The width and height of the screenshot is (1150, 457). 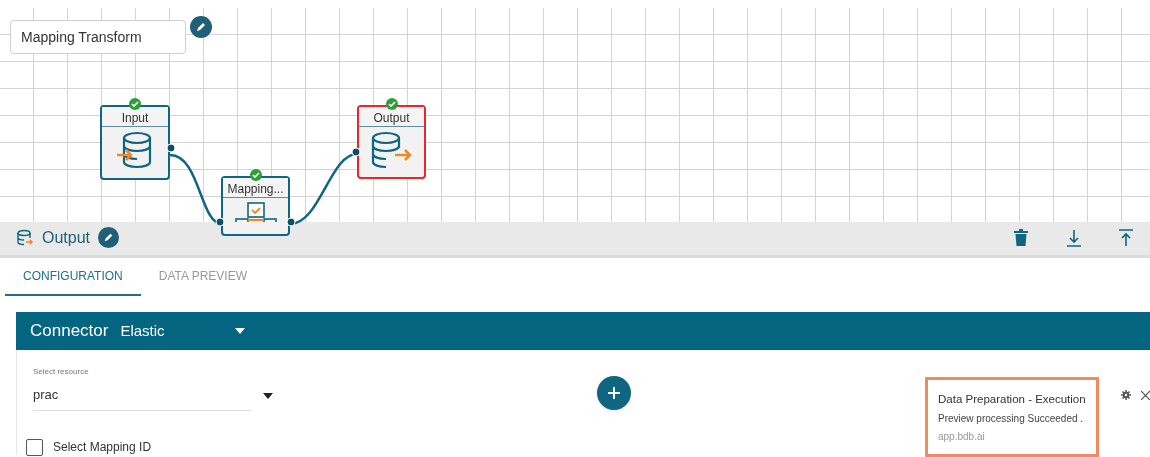 I want to click on checkbox, so click(x=34, y=447).